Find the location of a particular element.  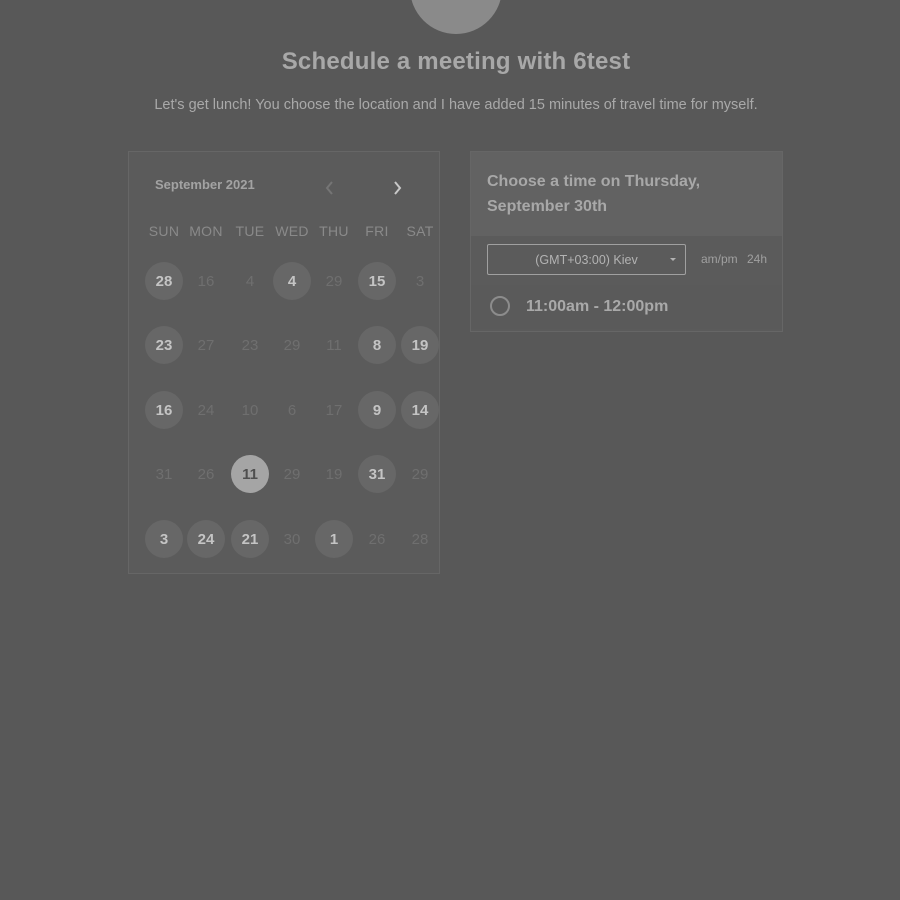

chevron-left-icon is located at coordinates (329, 188).